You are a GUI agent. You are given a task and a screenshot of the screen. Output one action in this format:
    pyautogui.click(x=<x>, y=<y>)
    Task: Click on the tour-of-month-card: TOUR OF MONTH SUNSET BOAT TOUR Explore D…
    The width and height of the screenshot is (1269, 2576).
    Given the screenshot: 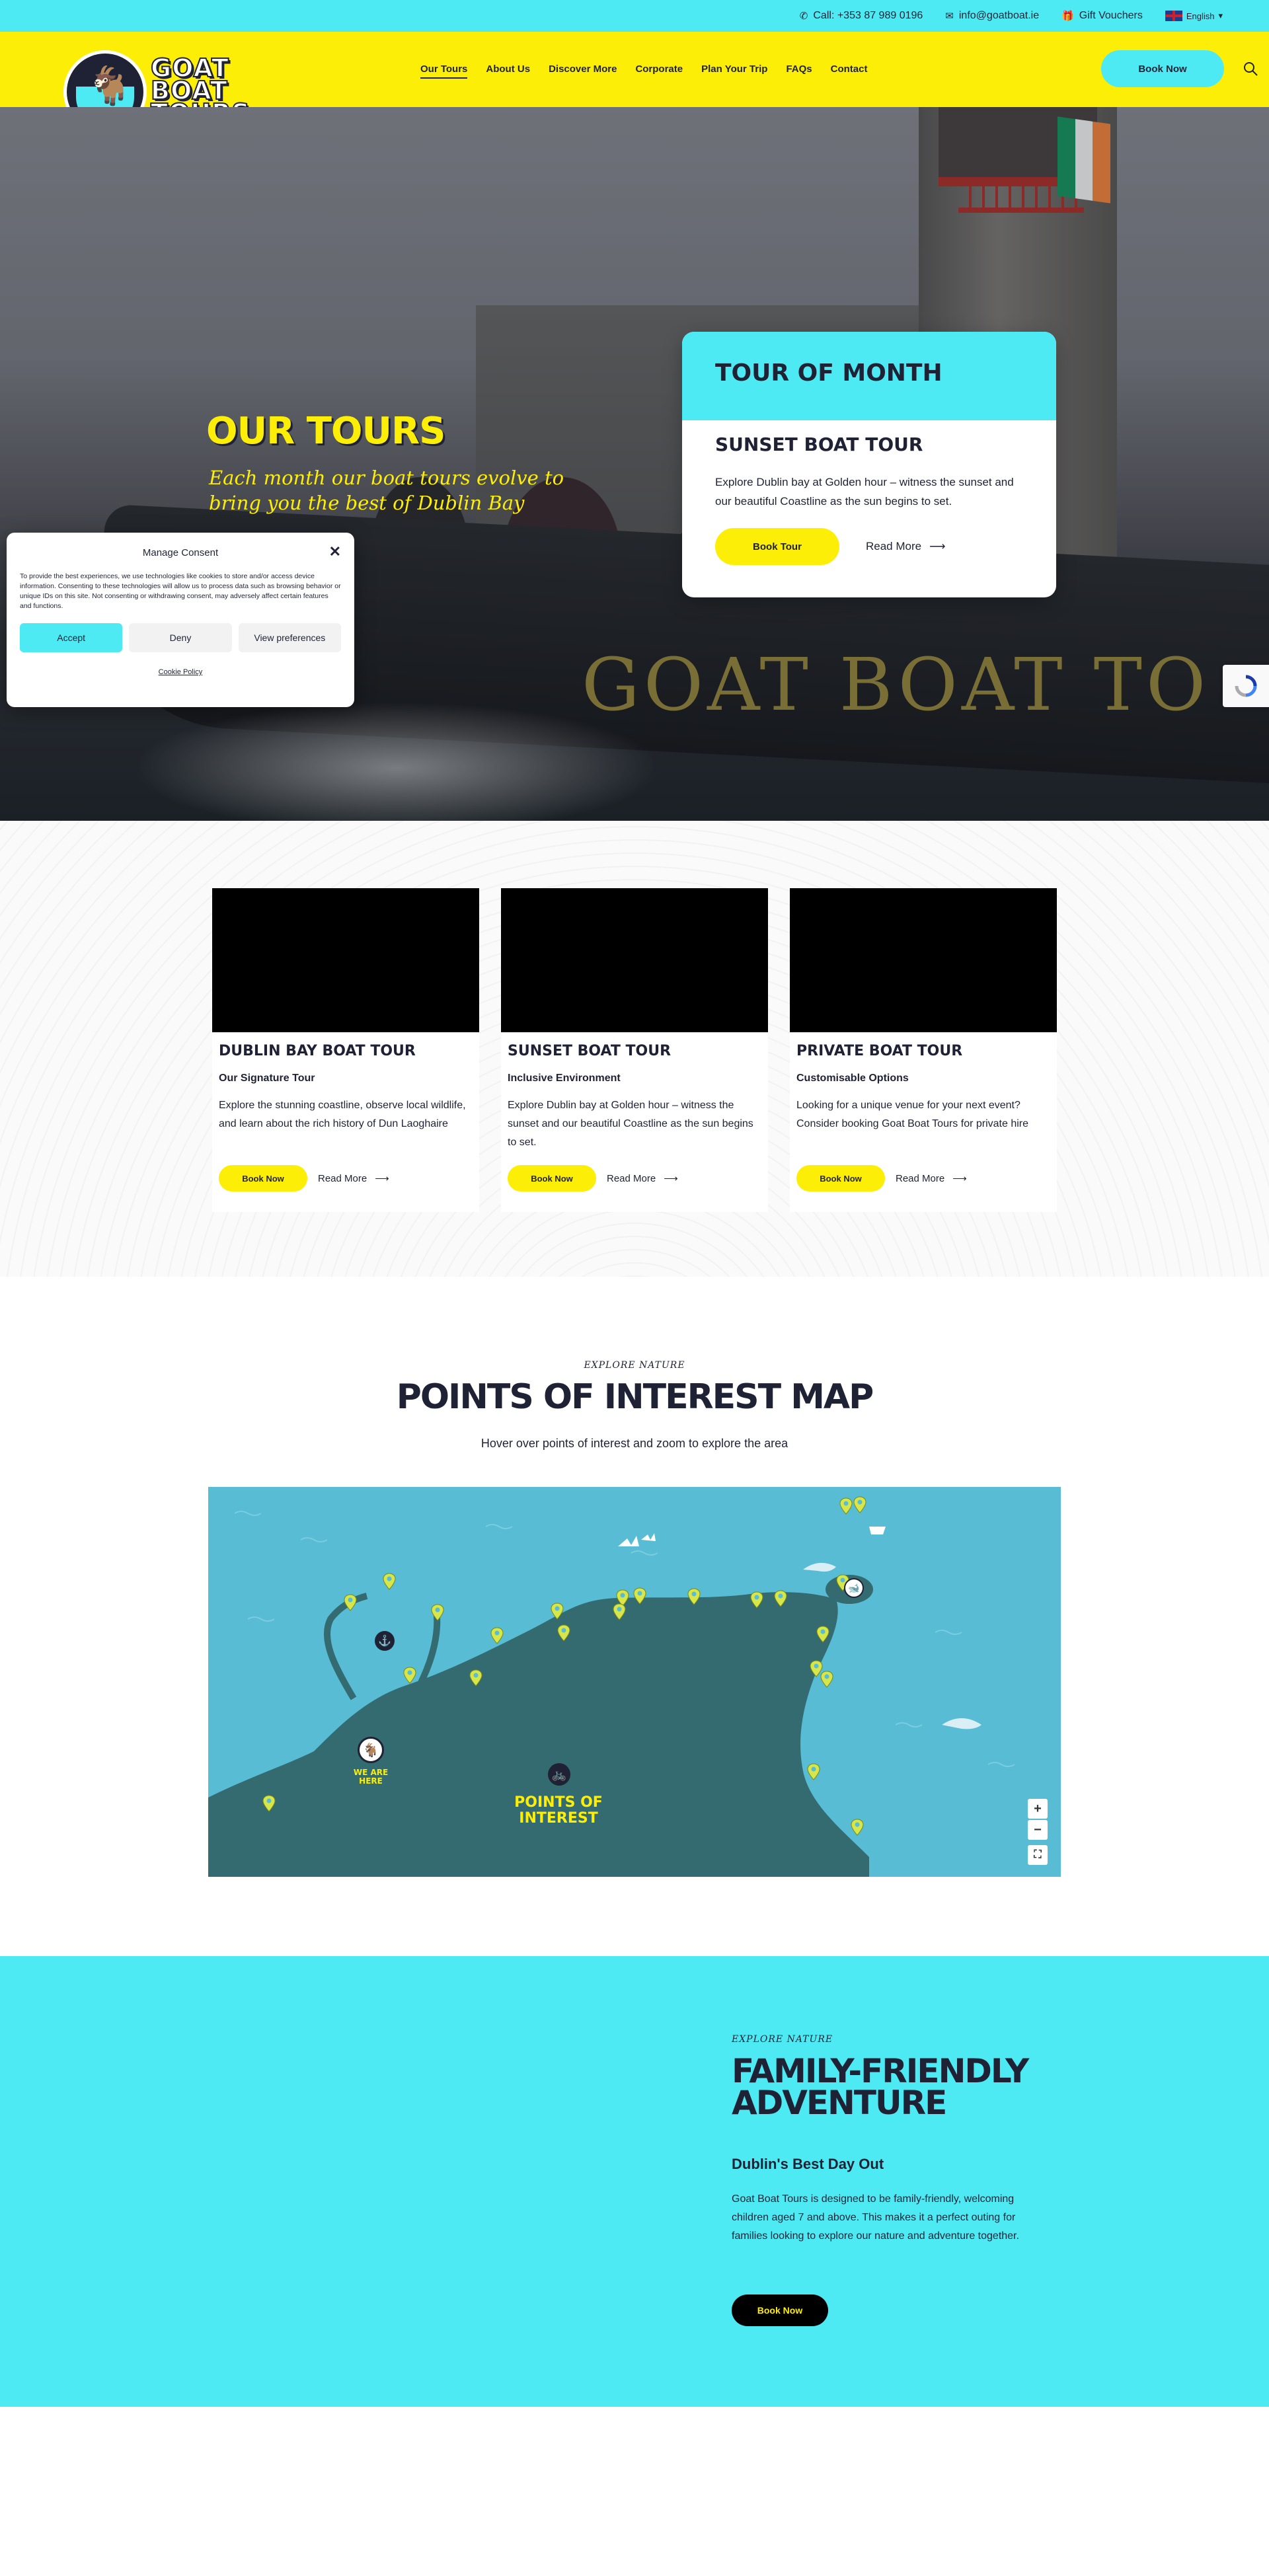 What is the action you would take?
    pyautogui.click(x=869, y=465)
    